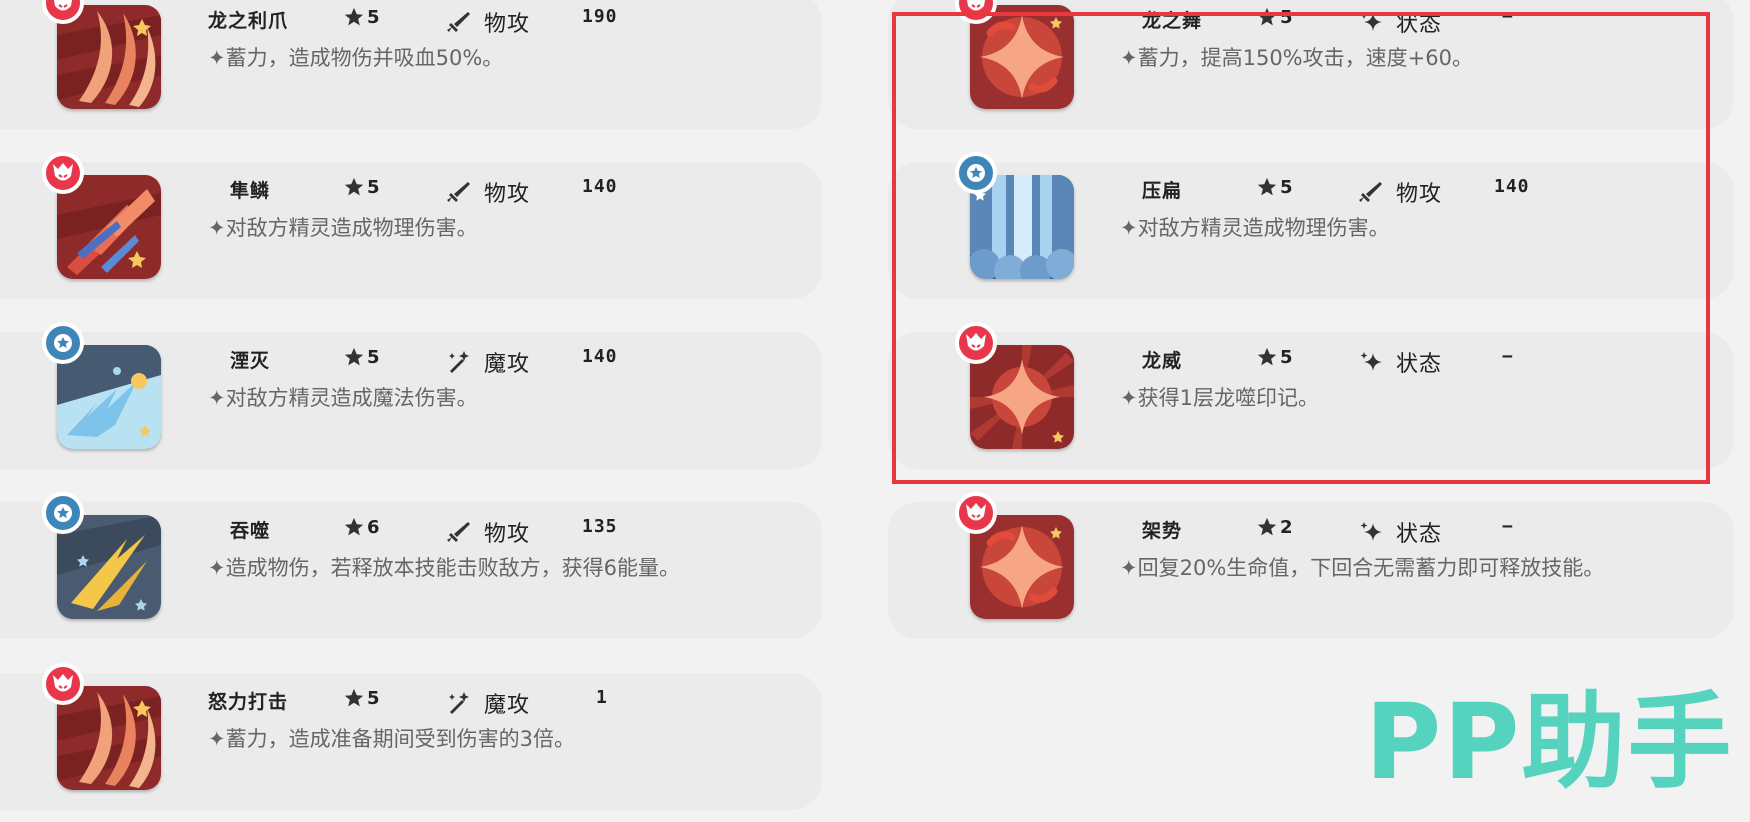 The height and width of the screenshot is (822, 1750). I want to click on skill-power: 1, so click(595, 697).